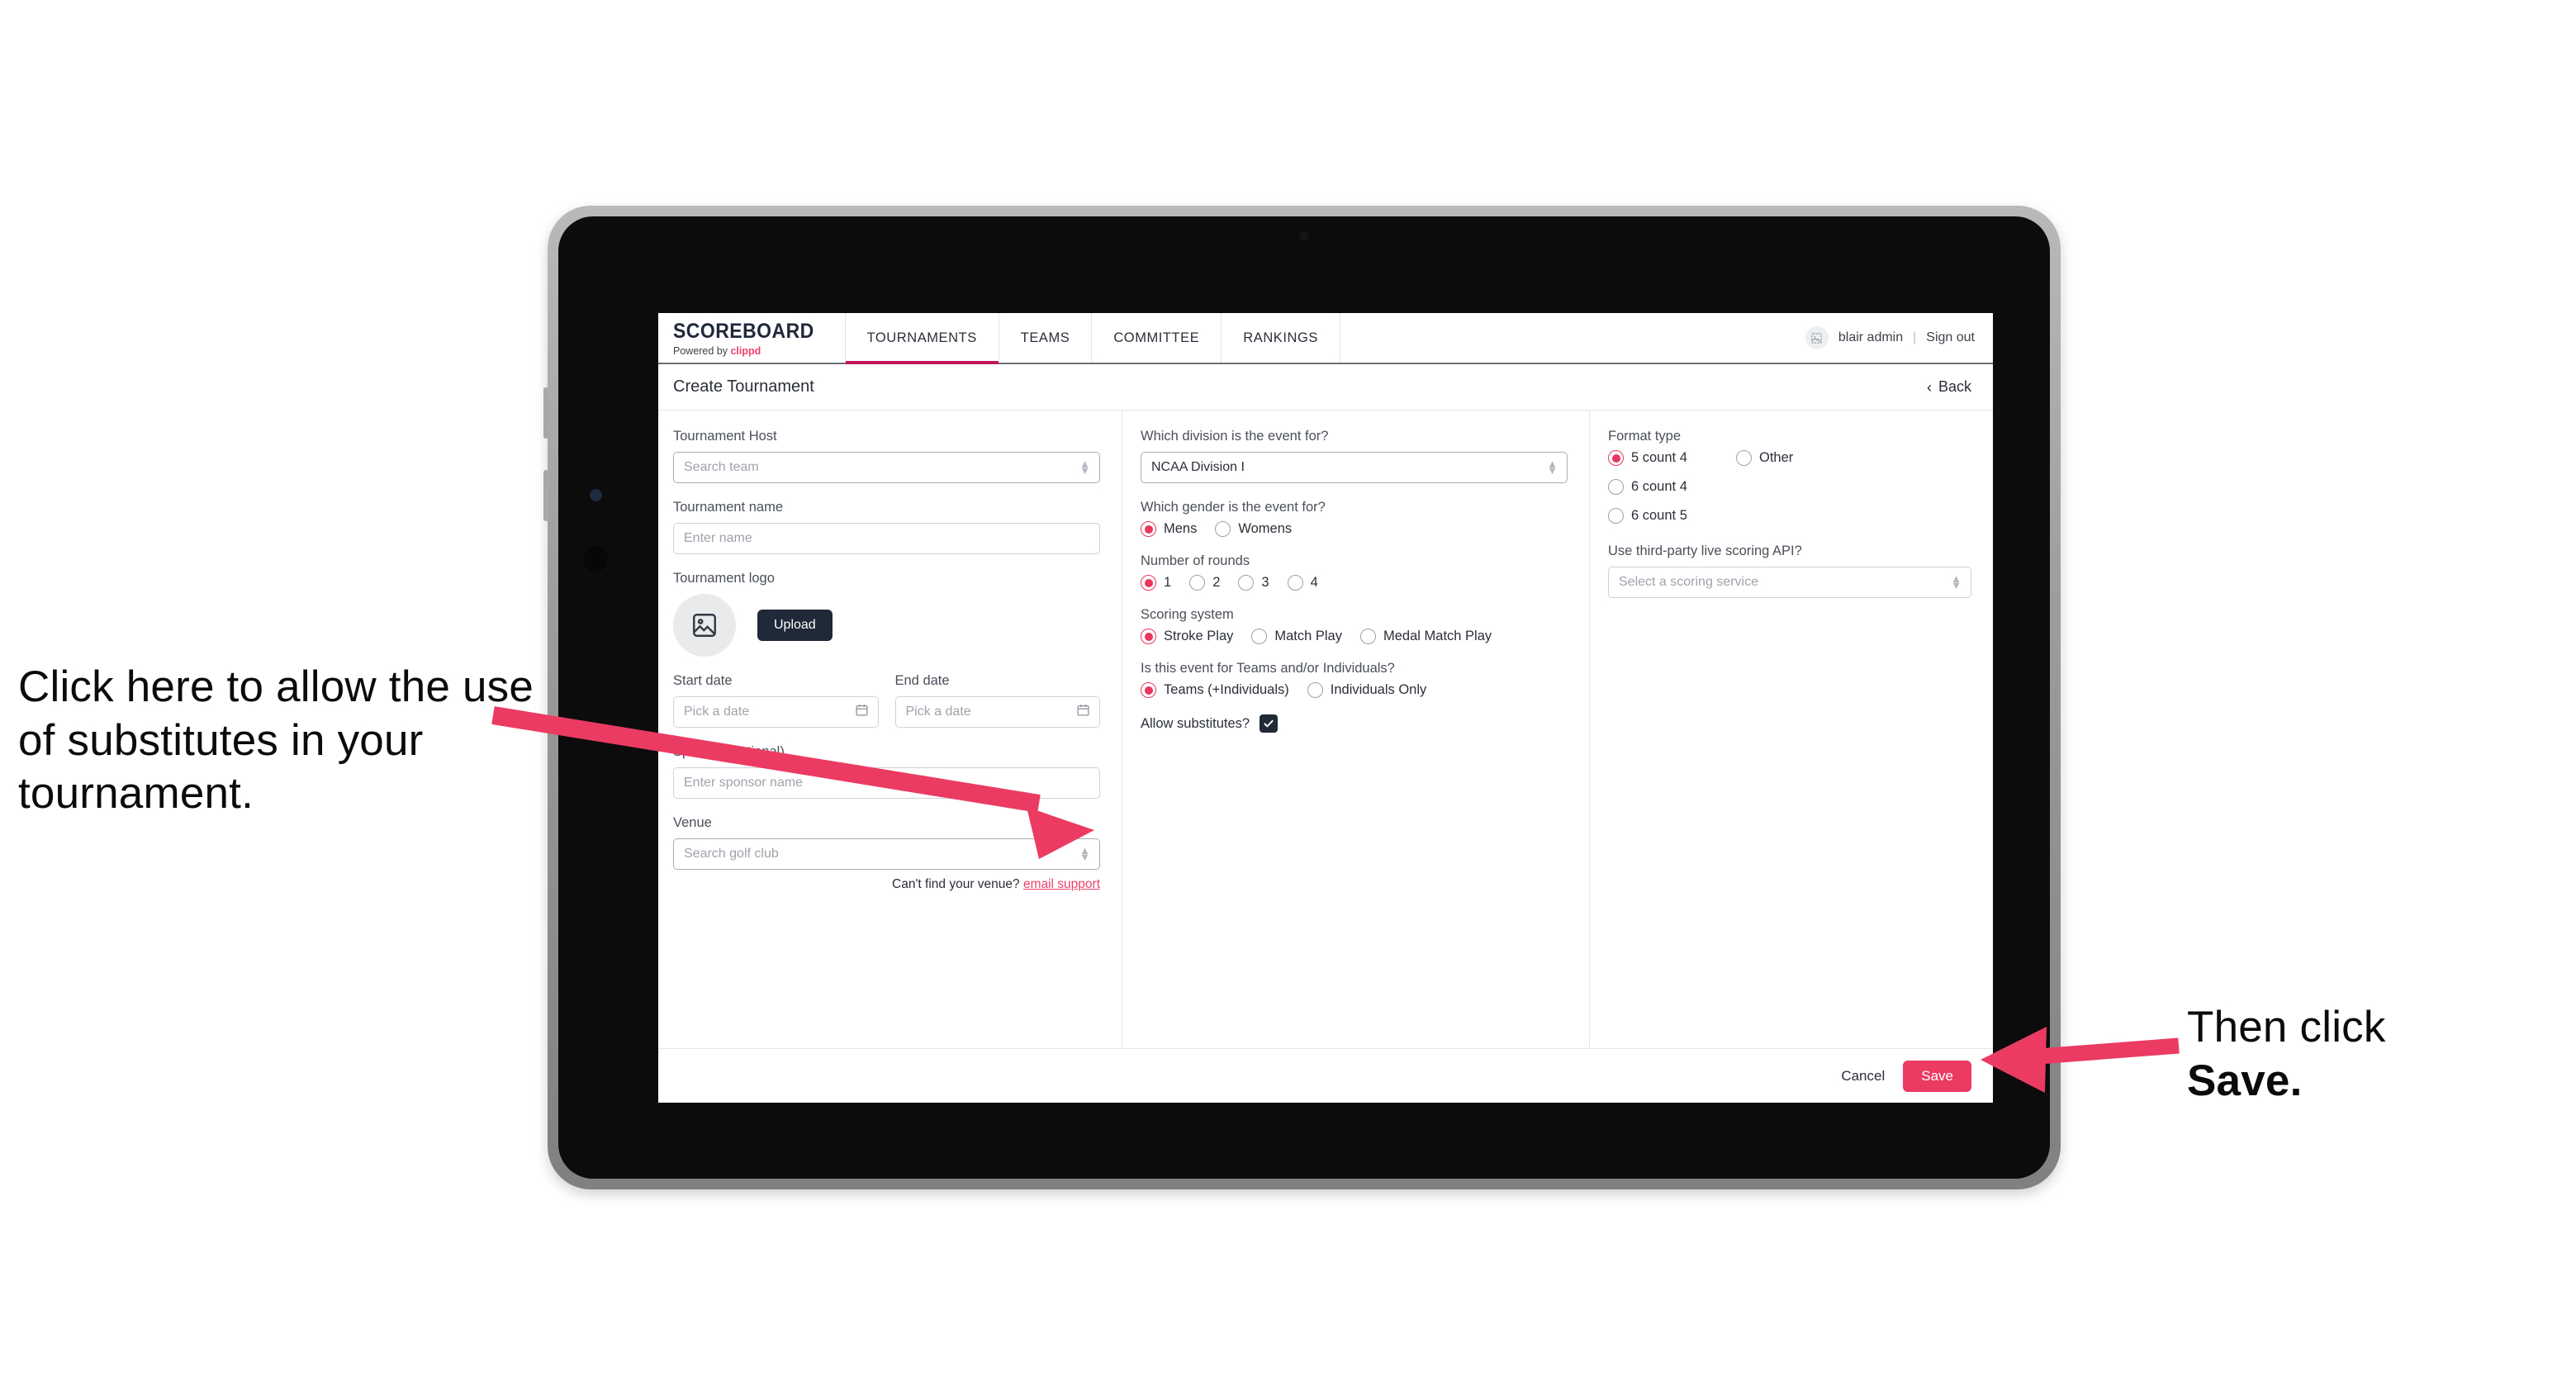 The image size is (2576, 1386). I want to click on rounds-option-1: 1, so click(1156, 583).